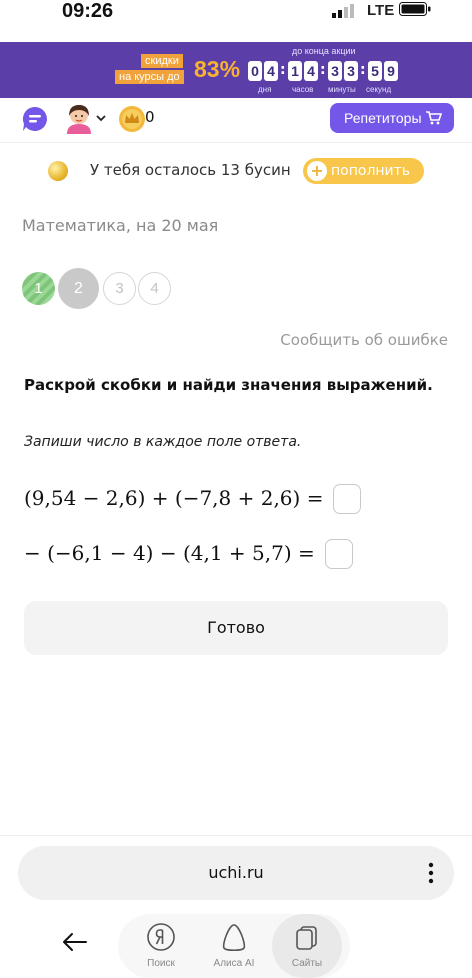 This screenshot has height=978, width=472. I want to click on battery-icon, so click(415, 9).